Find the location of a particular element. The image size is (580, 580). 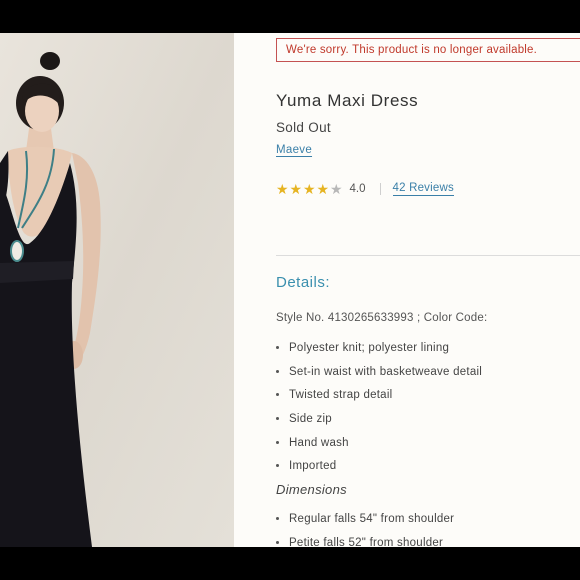

list-item-text: Petite falls 52" from shoulder is located at coordinates (366, 541).